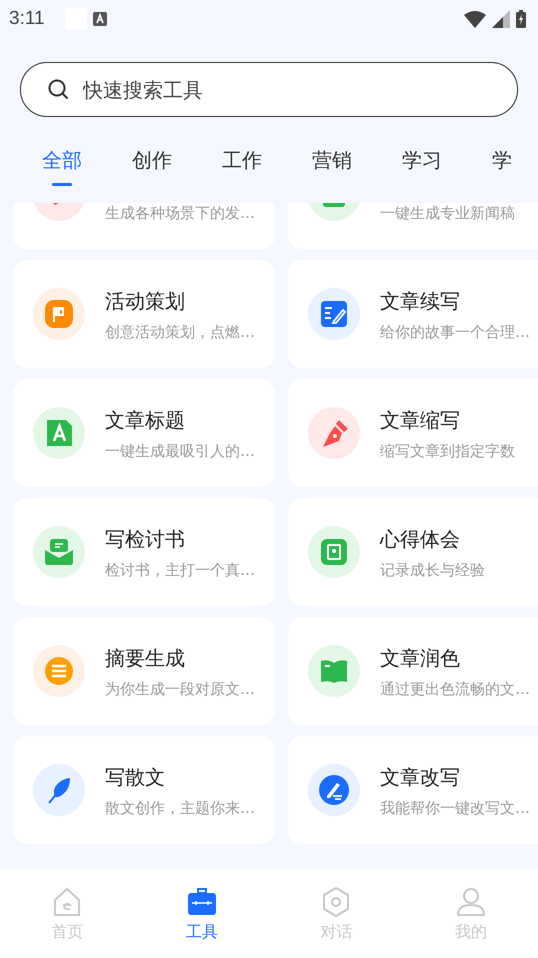  Describe the element at coordinates (59, 790) in the screenshot. I see `feather-icon` at that location.